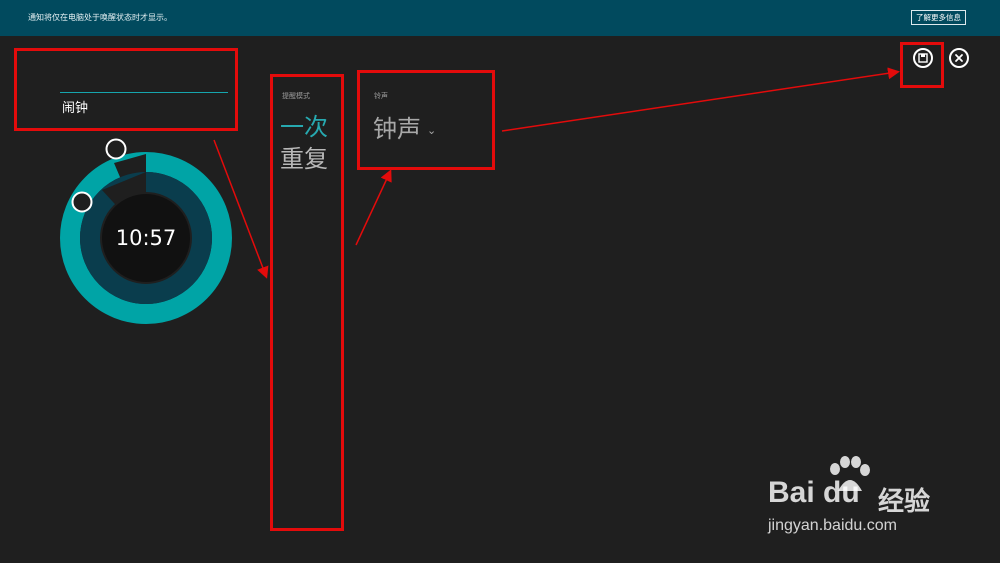 The width and height of the screenshot is (1000, 563). Describe the element at coordinates (373, 207) in the screenshot. I see `arrow-to-ringtone` at that location.